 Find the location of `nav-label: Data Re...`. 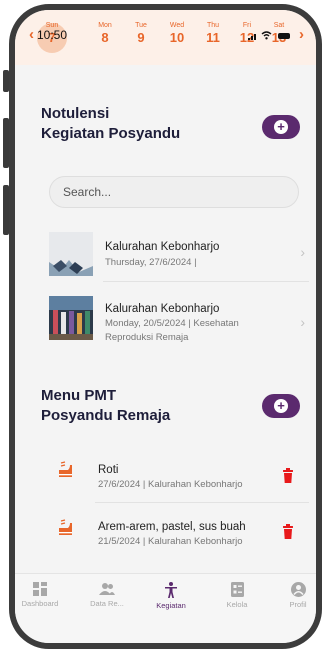

nav-label: Data Re... is located at coordinates (107, 603).